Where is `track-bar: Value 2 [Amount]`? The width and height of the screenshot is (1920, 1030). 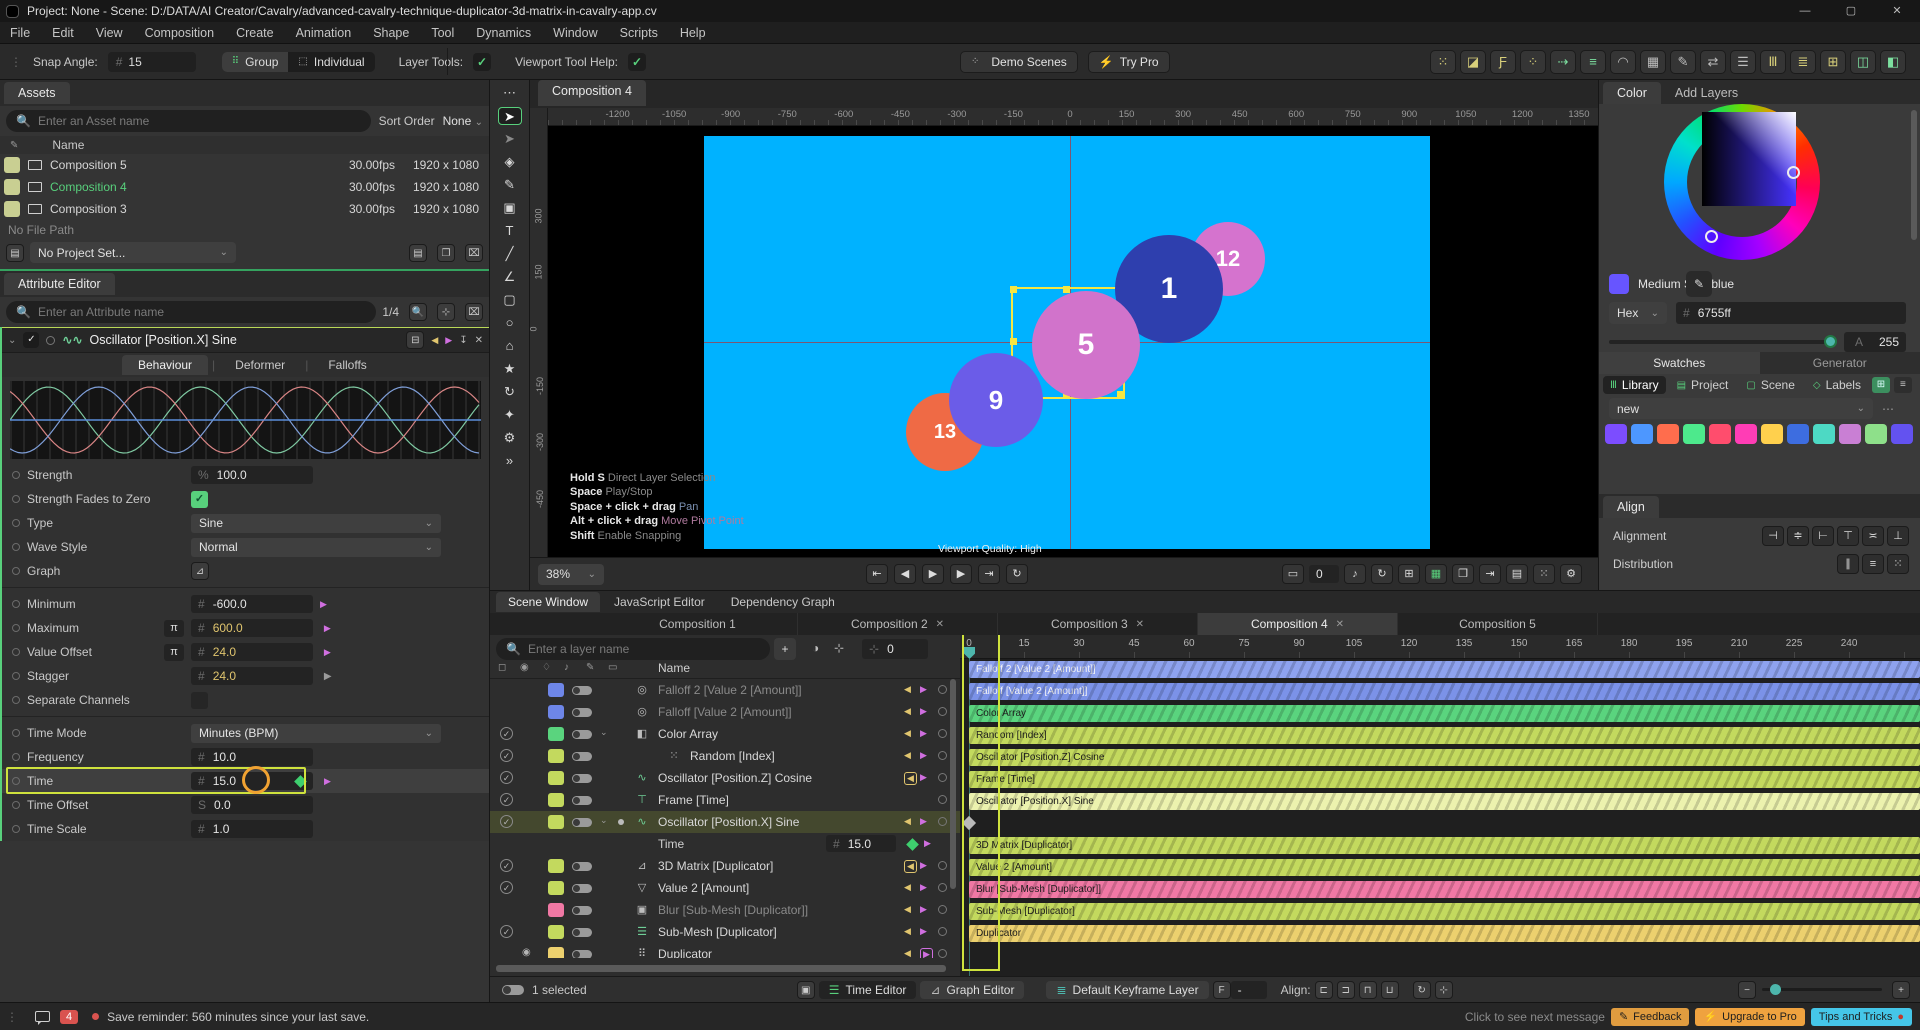 track-bar: Value 2 [Amount] is located at coordinates (1444, 867).